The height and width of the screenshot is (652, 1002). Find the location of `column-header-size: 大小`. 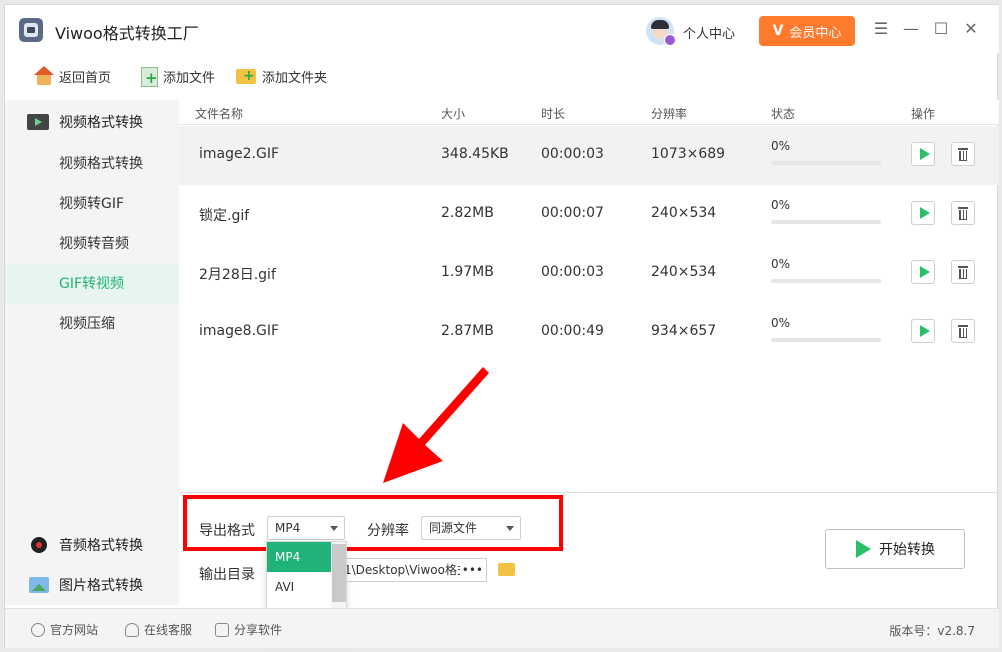

column-header-size: 大小 is located at coordinates (453, 114).